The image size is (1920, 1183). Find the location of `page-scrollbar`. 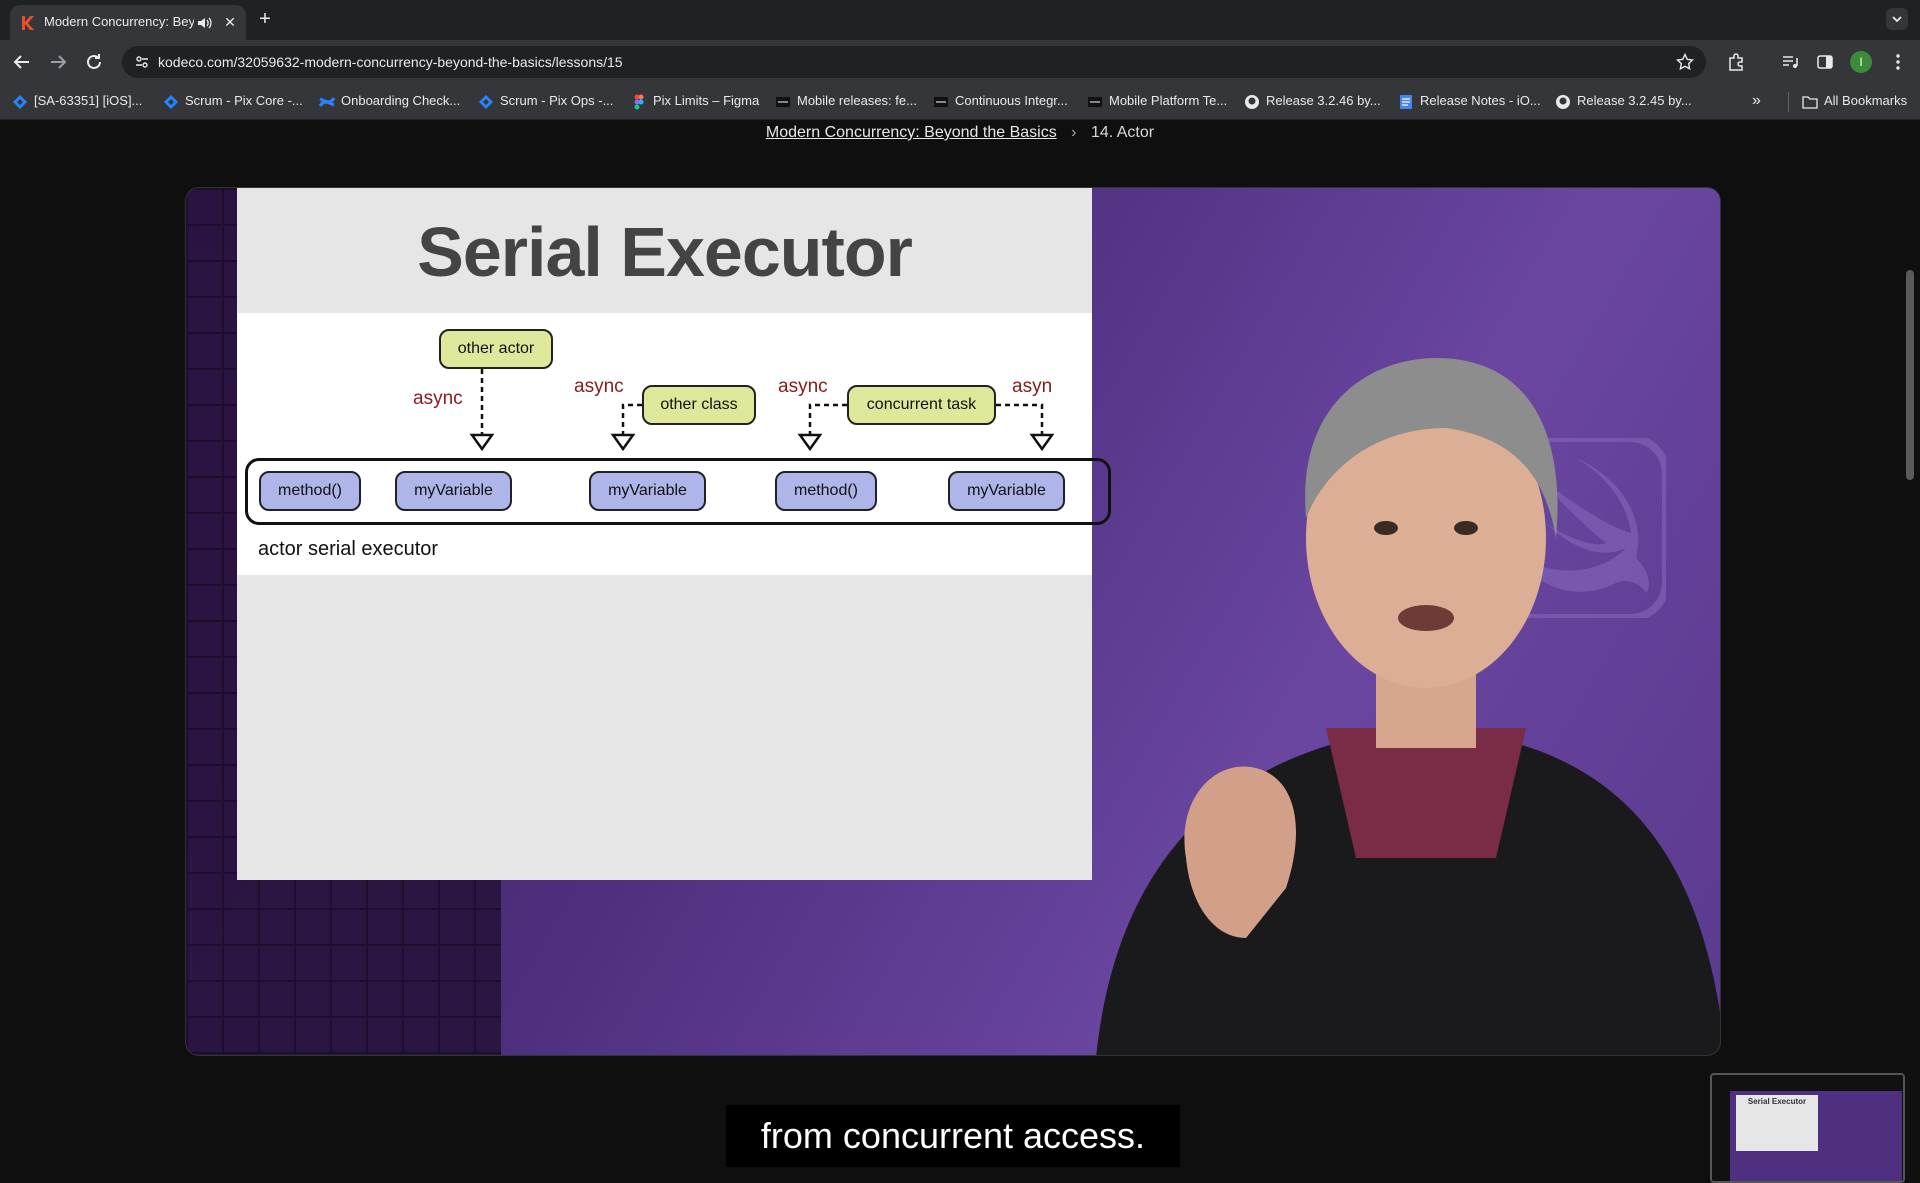

page-scrollbar is located at coordinates (1910, 375).